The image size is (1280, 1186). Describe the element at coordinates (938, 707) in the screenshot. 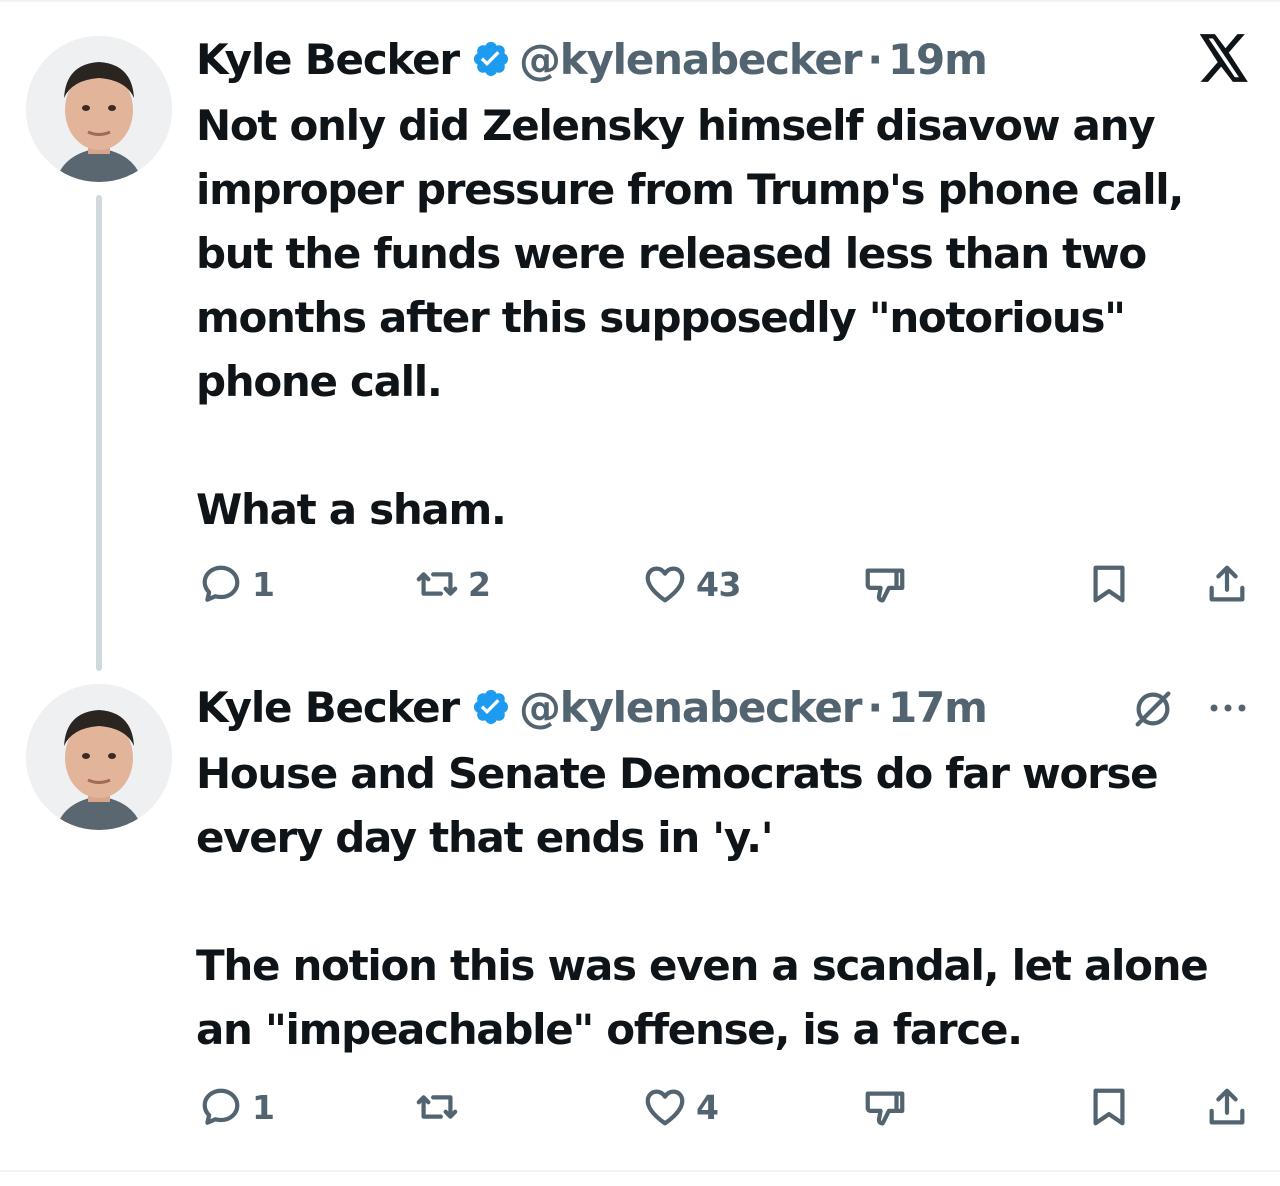

I see `tweet-timestamp: 17m` at that location.